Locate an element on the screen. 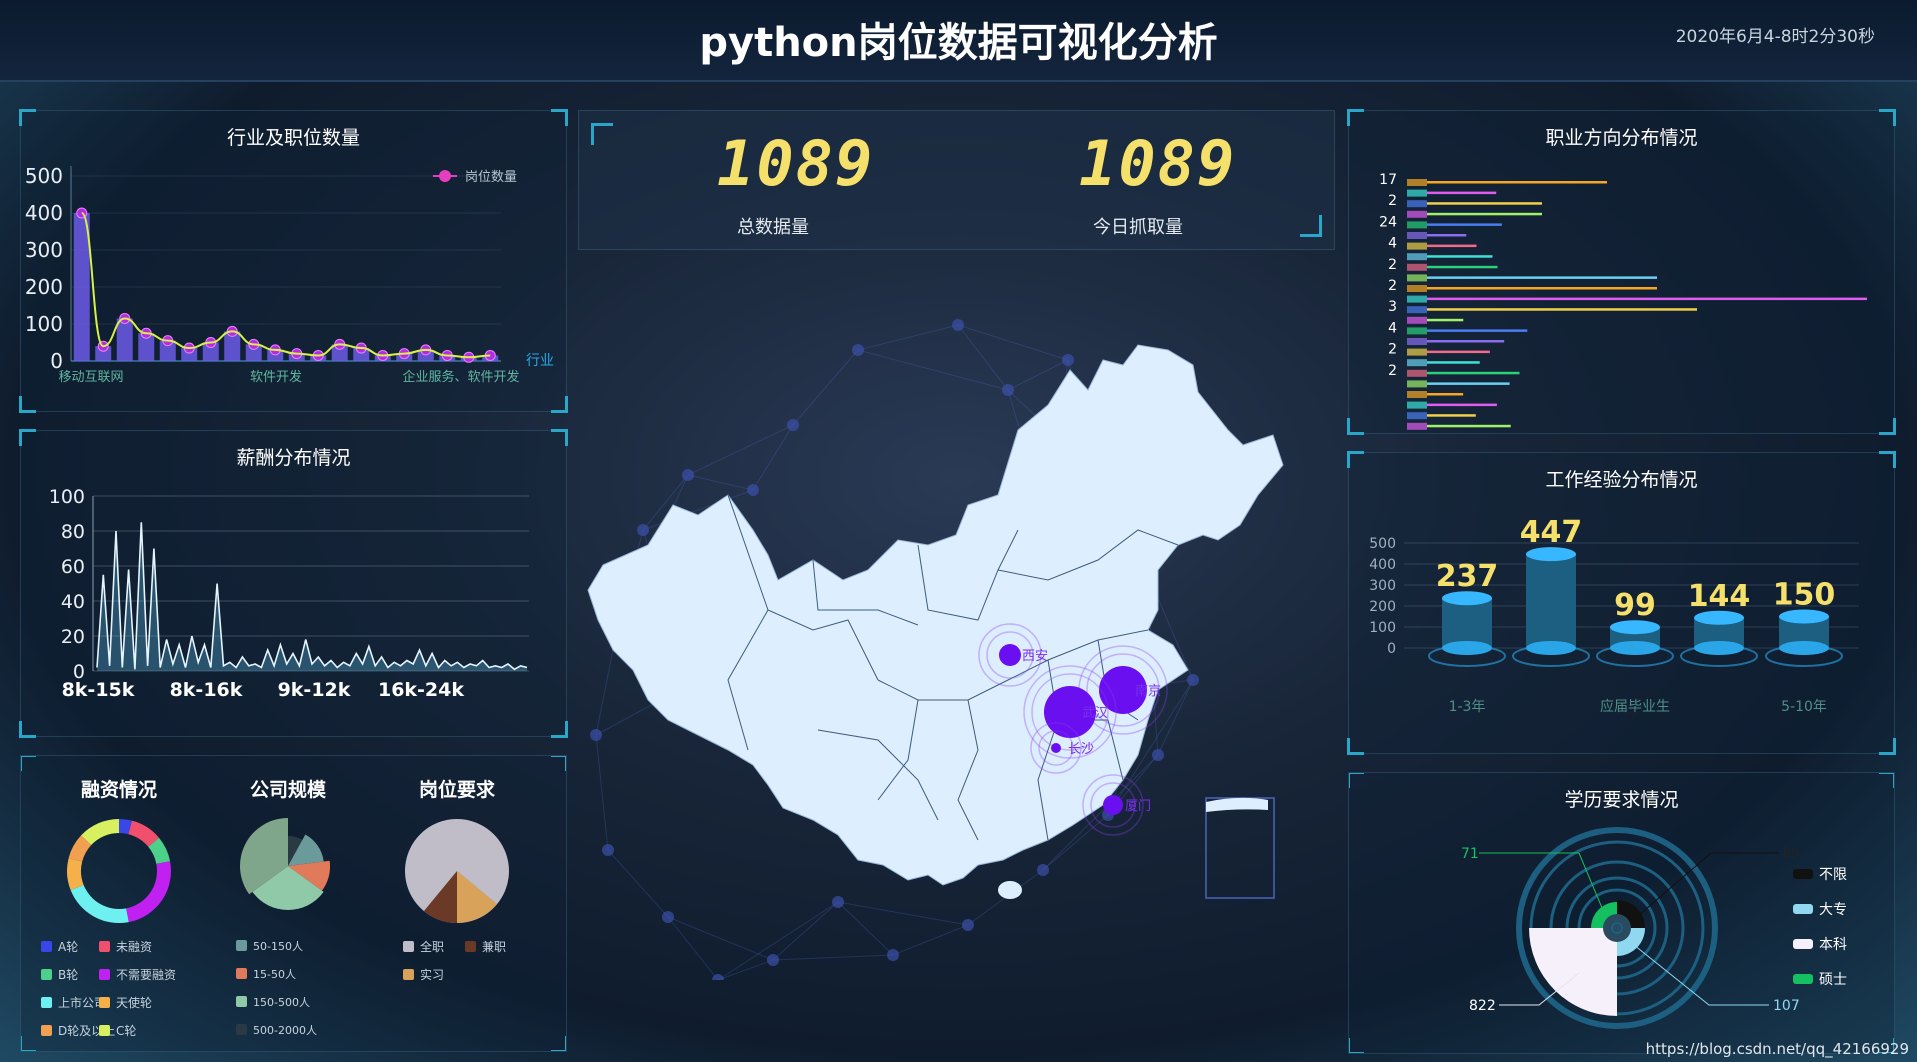 The width and height of the screenshot is (1917, 1062). y-tick-label: 200 is located at coordinates (1382, 607).